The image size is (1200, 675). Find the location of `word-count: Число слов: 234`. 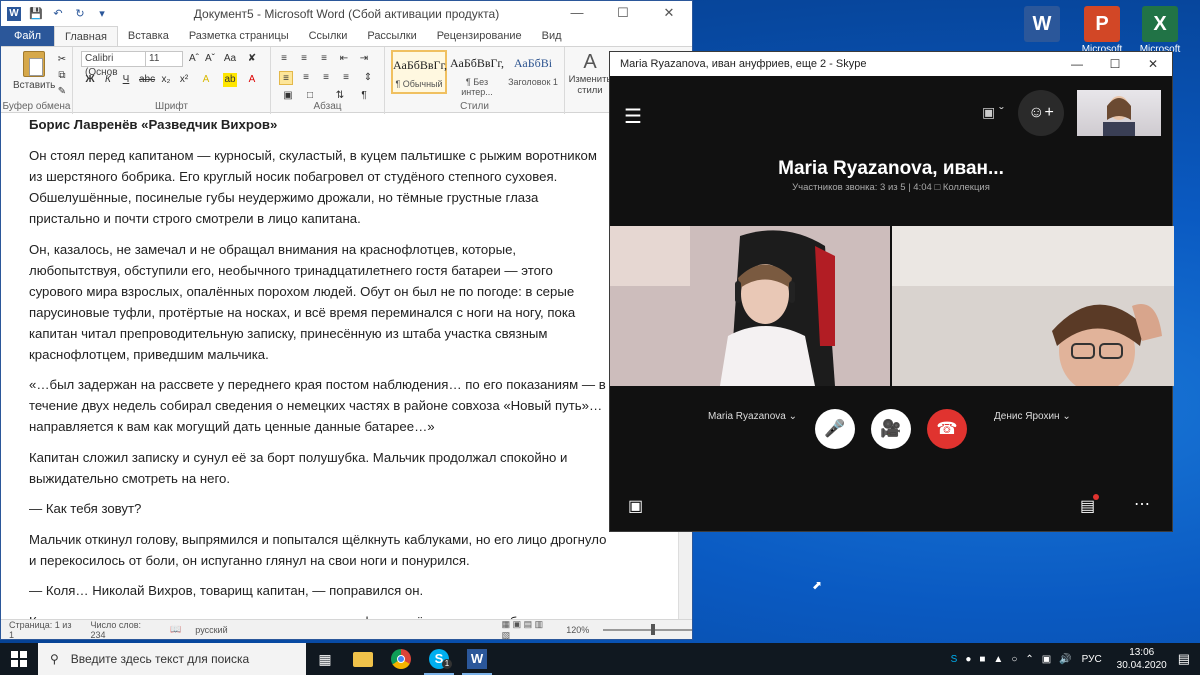

word-count: Число слов: 234 is located at coordinates (123, 630).